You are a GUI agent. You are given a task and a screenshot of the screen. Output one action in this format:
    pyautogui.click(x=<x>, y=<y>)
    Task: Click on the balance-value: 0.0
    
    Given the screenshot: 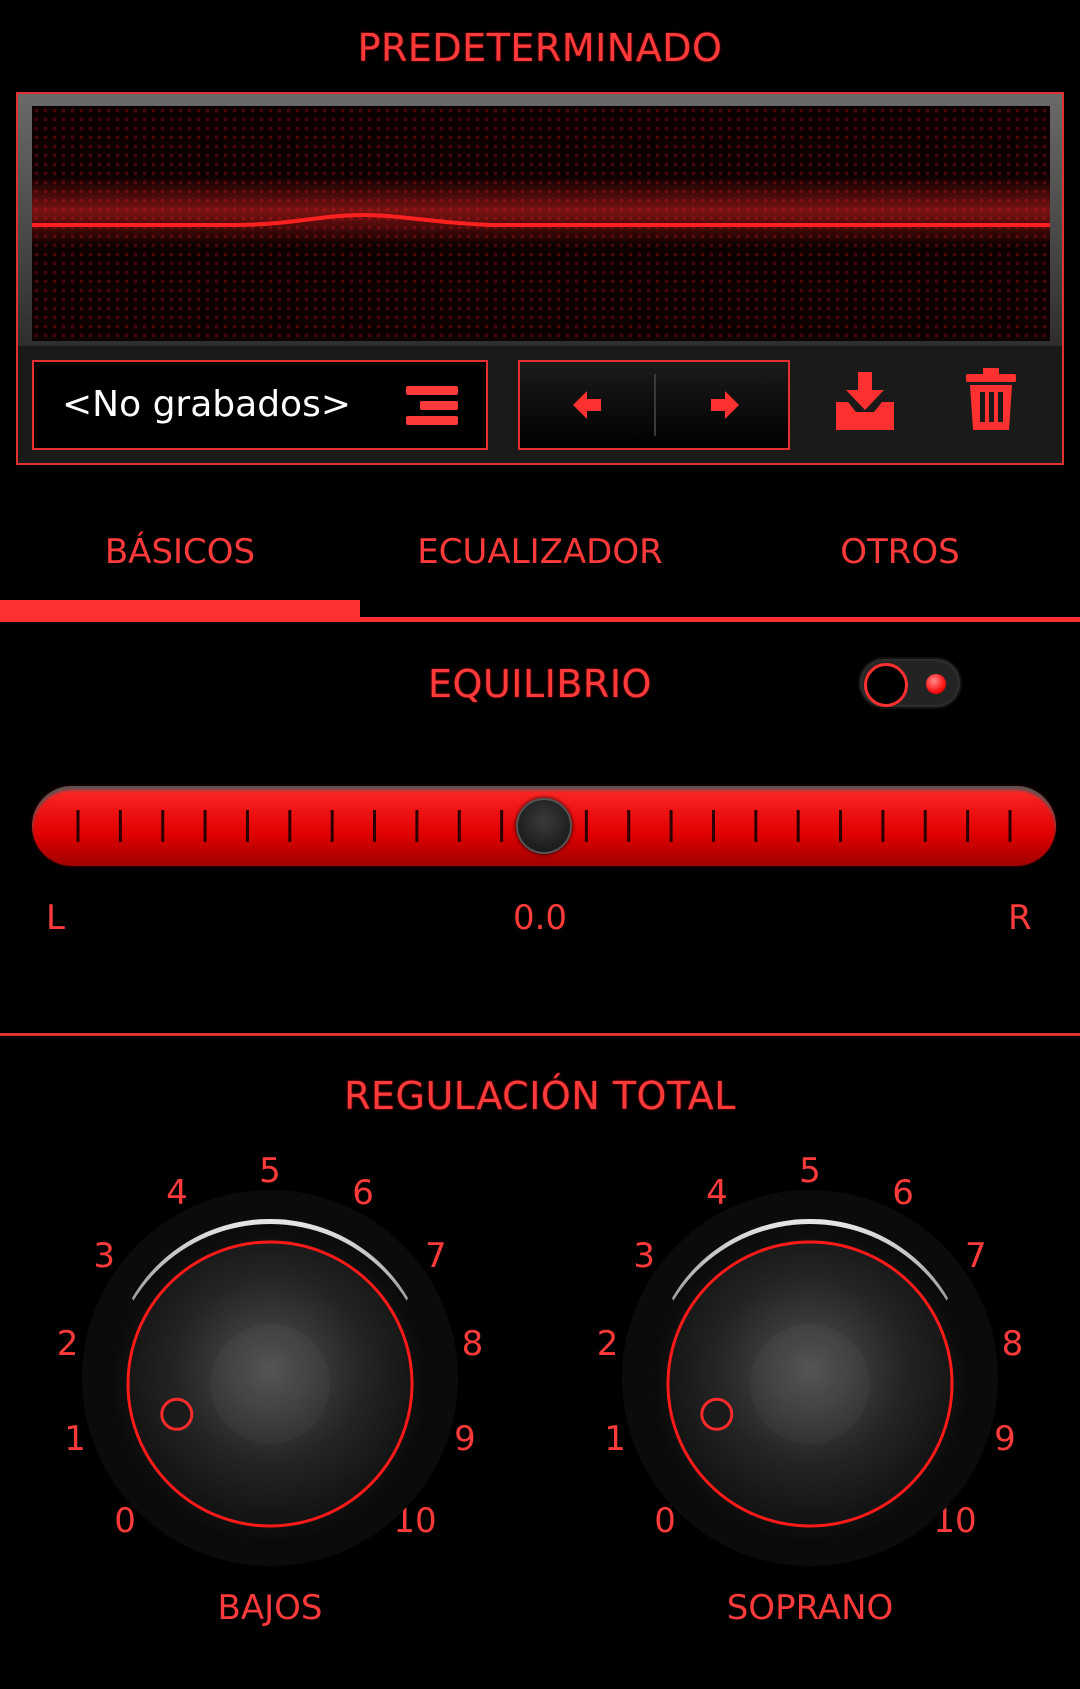 What is the action you would take?
    pyautogui.click(x=540, y=918)
    